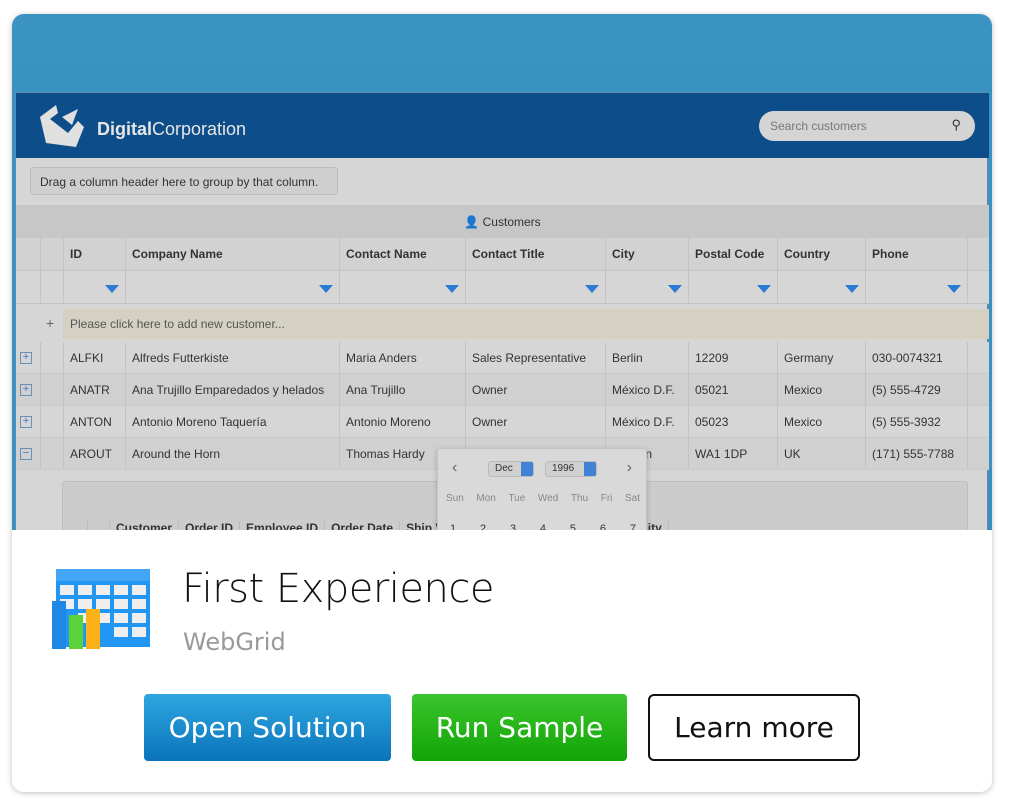 This screenshot has height=808, width=1009. Describe the element at coordinates (210, 525) in the screenshot. I see `detail-column-header: Order ID` at that location.